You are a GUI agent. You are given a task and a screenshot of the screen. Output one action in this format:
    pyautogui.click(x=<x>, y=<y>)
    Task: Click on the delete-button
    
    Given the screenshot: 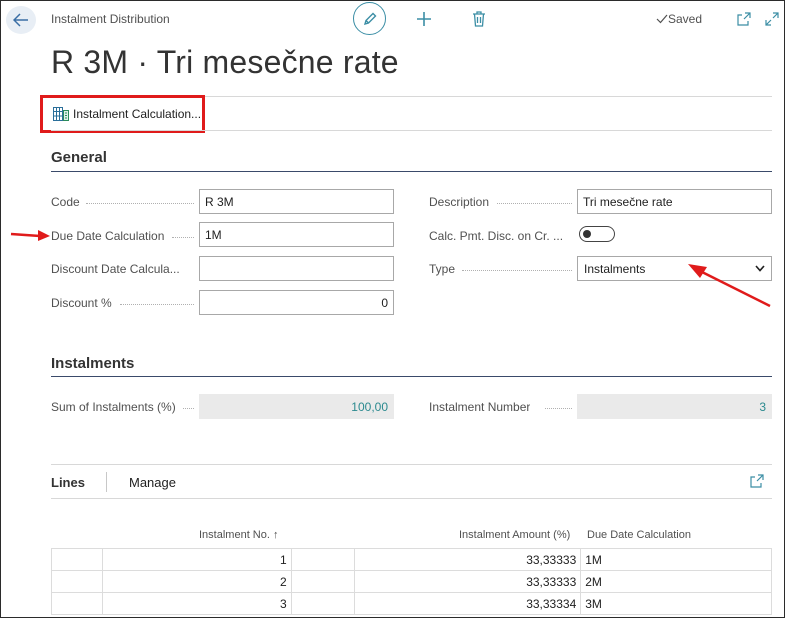 What is the action you would take?
    pyautogui.click(x=479, y=19)
    